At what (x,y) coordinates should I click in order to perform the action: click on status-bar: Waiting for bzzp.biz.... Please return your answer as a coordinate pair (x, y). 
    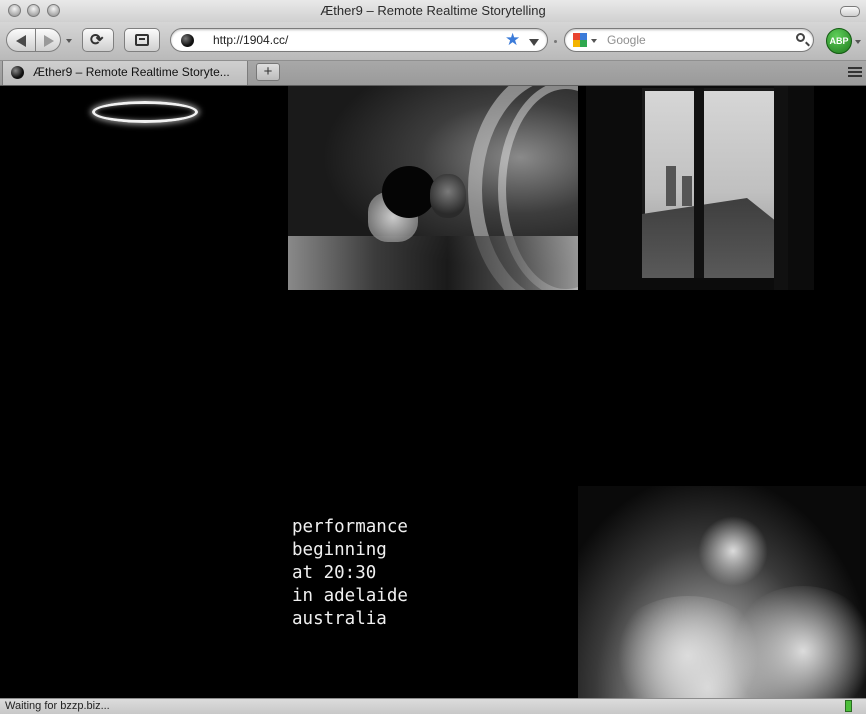
    Looking at the image, I should click on (433, 706).